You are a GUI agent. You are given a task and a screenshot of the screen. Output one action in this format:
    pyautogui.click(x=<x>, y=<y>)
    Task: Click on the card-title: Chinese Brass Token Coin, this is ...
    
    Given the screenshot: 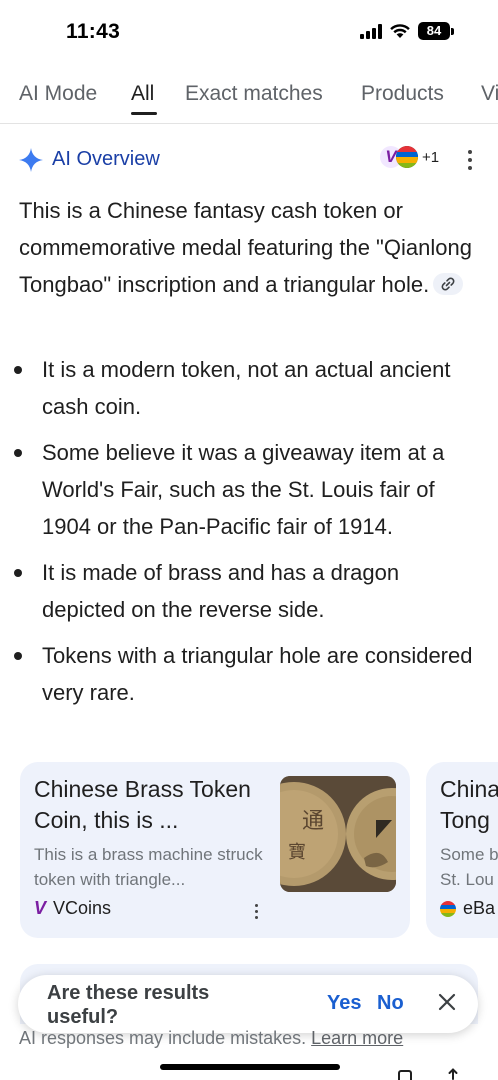 What is the action you would take?
    pyautogui.click(x=142, y=804)
    